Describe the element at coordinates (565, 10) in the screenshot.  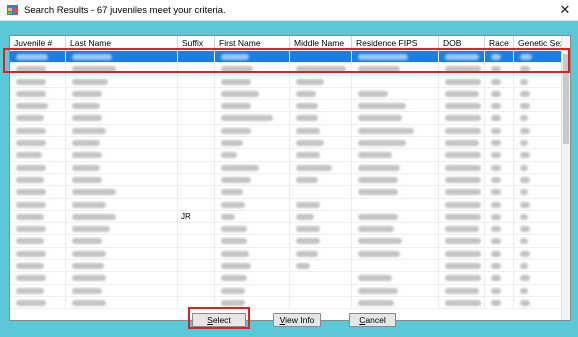
I see `close-icon: ✕` at that location.